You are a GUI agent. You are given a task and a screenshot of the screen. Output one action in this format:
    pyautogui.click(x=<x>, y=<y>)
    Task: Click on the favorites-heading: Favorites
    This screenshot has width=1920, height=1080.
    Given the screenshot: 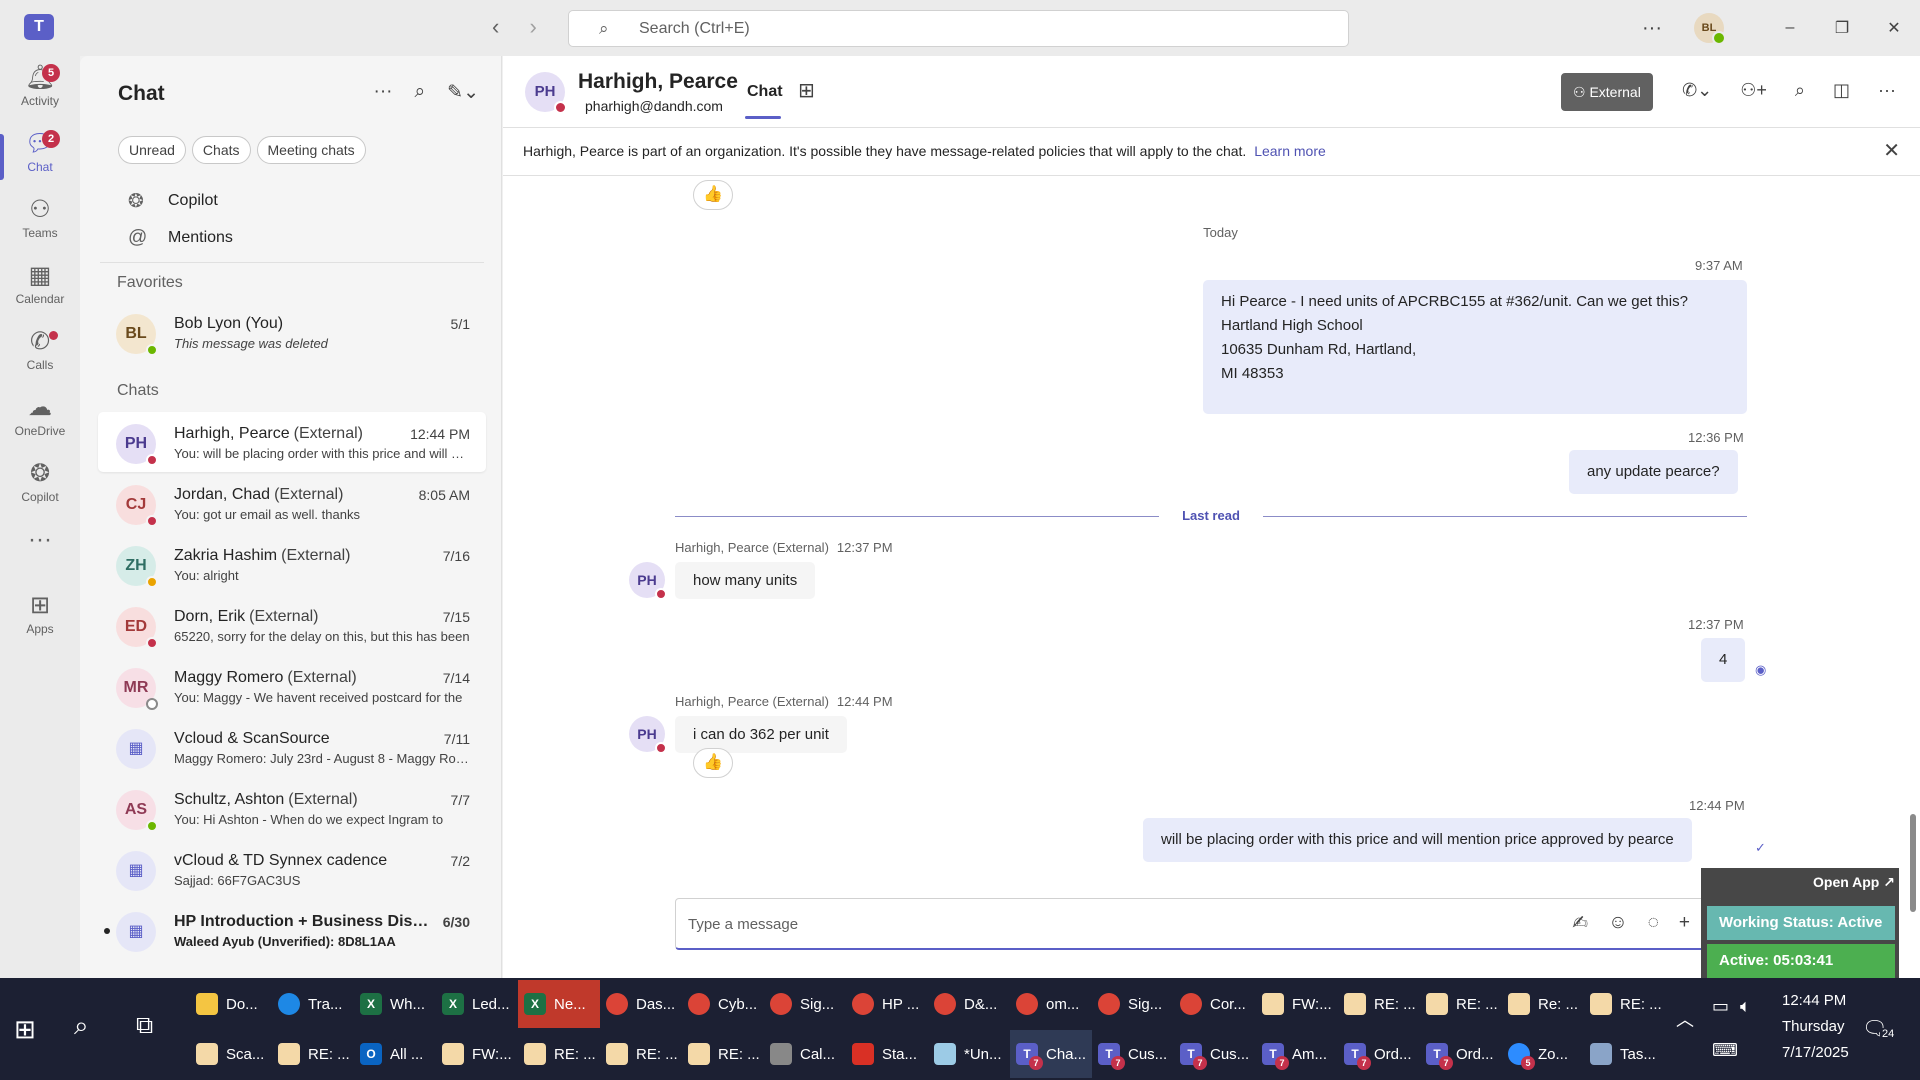 What is the action you would take?
    pyautogui.click(x=150, y=283)
    